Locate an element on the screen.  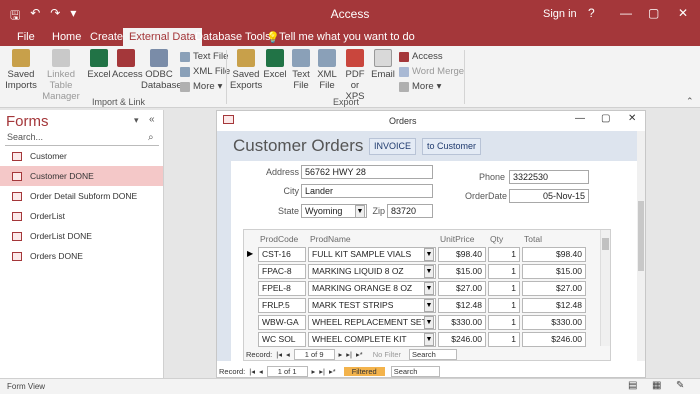
prodcode-cell: CST-16 is located at coordinates (282, 254).